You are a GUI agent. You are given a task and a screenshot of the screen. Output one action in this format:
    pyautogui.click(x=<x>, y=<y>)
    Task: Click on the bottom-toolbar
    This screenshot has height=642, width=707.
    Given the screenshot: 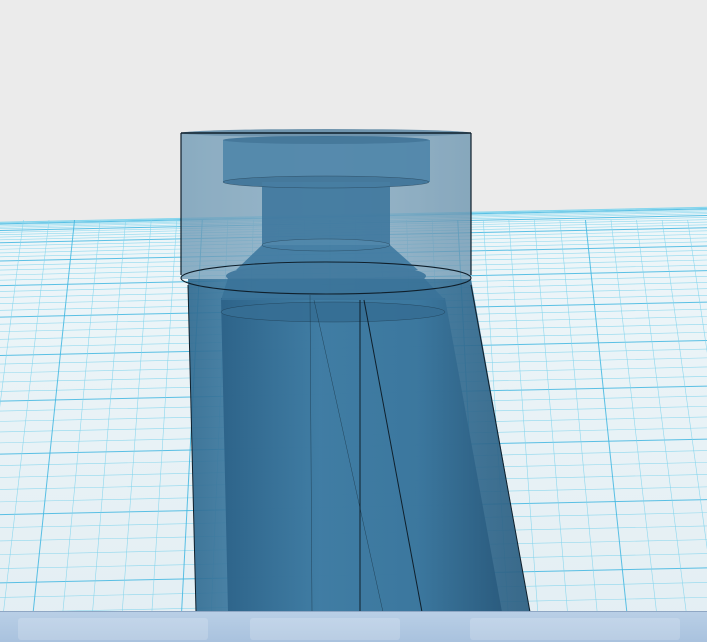 What is the action you would take?
    pyautogui.click(x=353, y=626)
    